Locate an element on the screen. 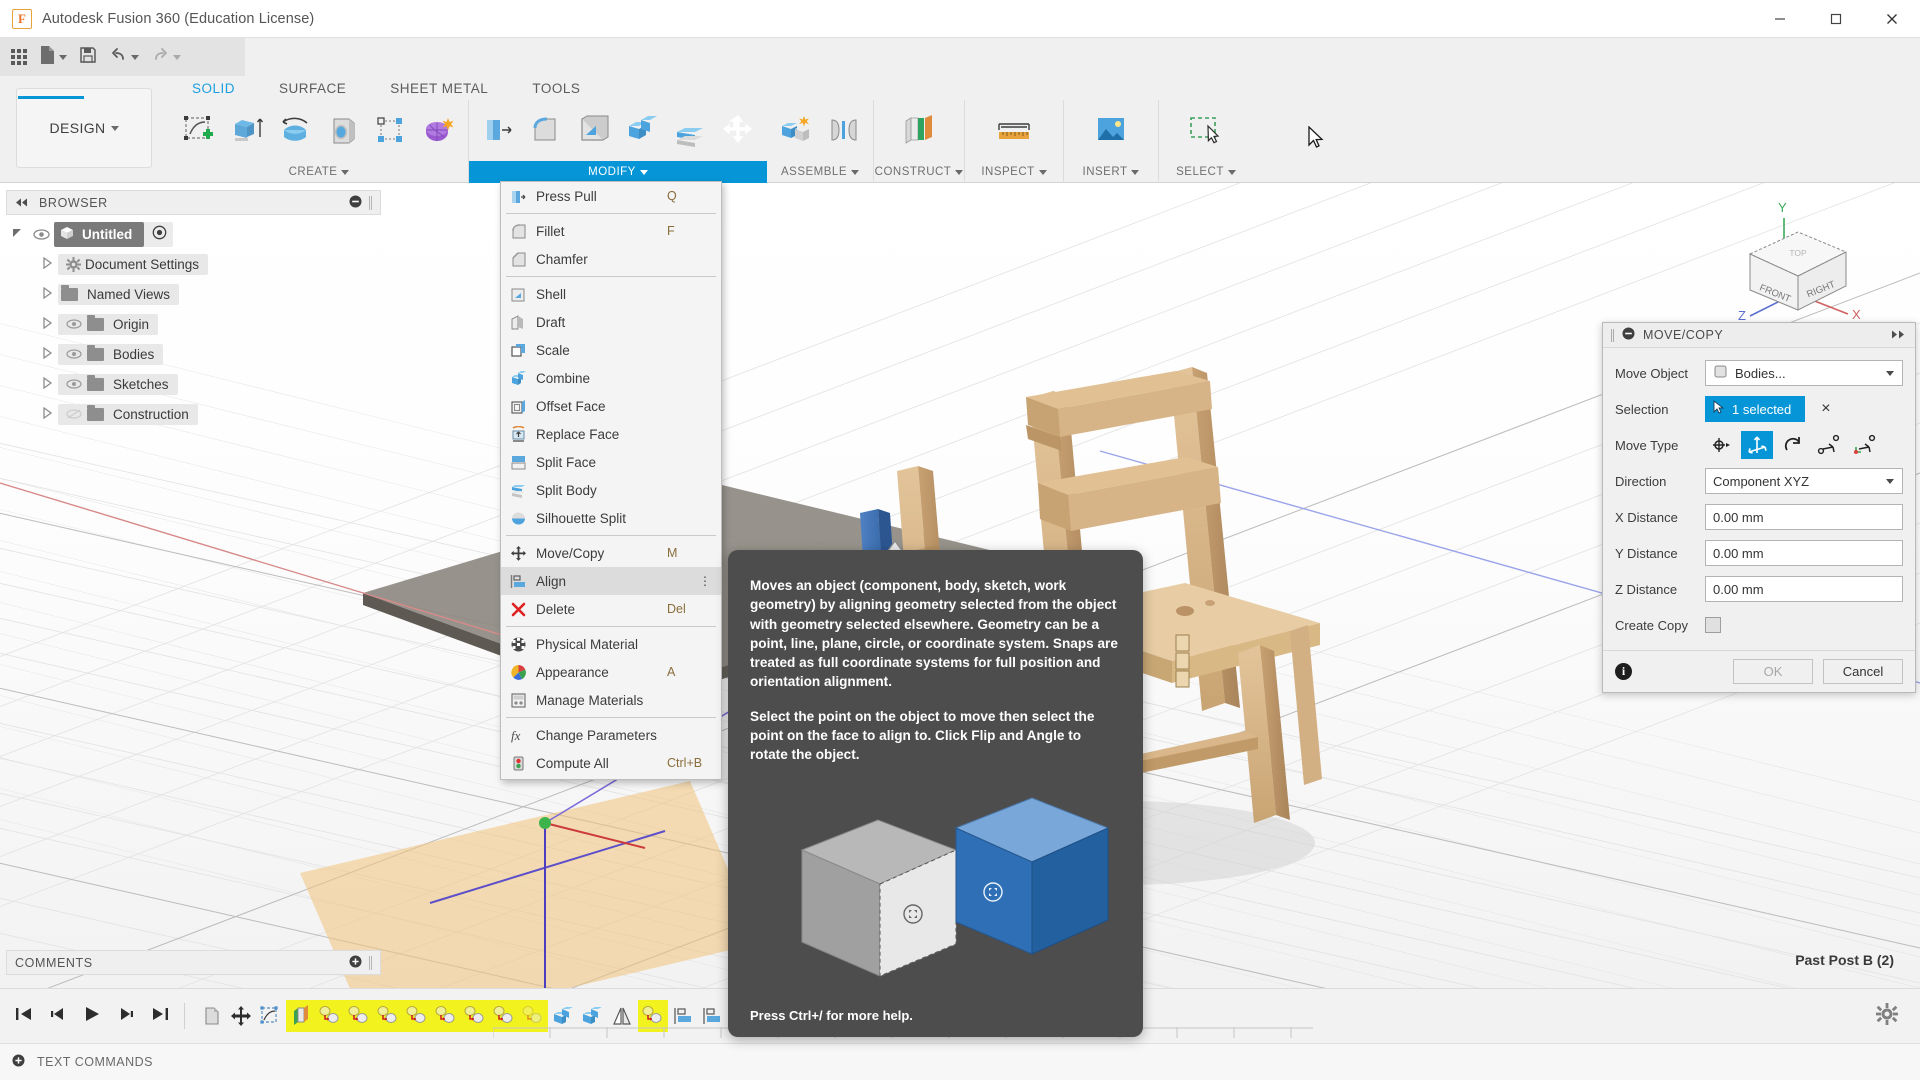 The height and width of the screenshot is (1080, 1920). tab-tools: TOOLS is located at coordinates (556, 89).